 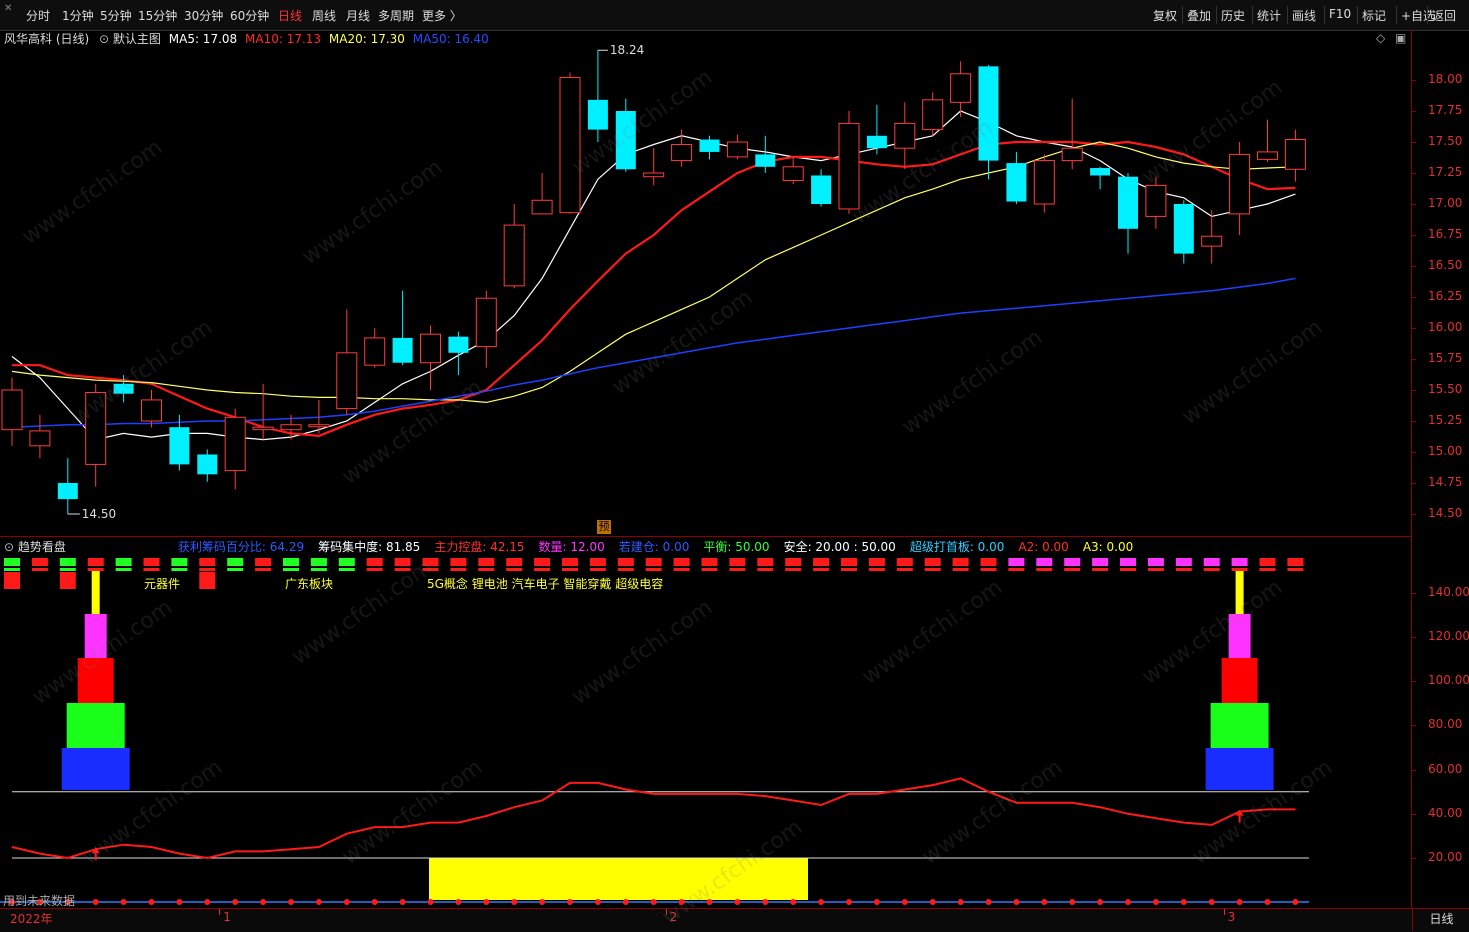 I want to click on close-icon: ✕, so click(x=8, y=8).